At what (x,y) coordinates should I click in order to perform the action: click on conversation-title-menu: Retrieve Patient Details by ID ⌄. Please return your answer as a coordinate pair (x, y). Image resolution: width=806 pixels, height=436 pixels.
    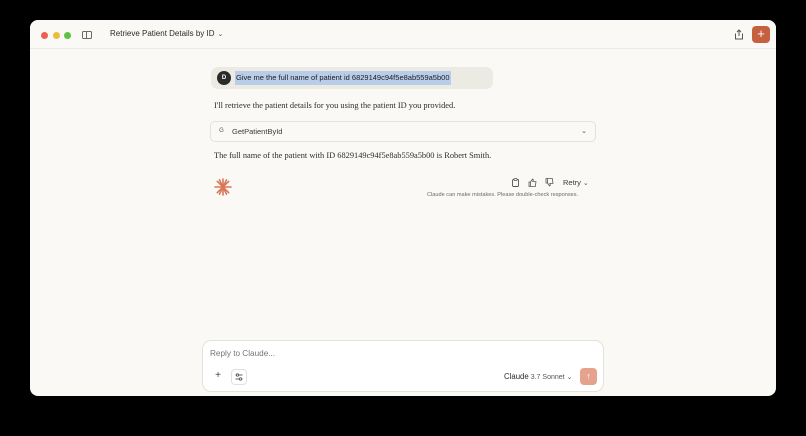
    Looking at the image, I should click on (166, 33).